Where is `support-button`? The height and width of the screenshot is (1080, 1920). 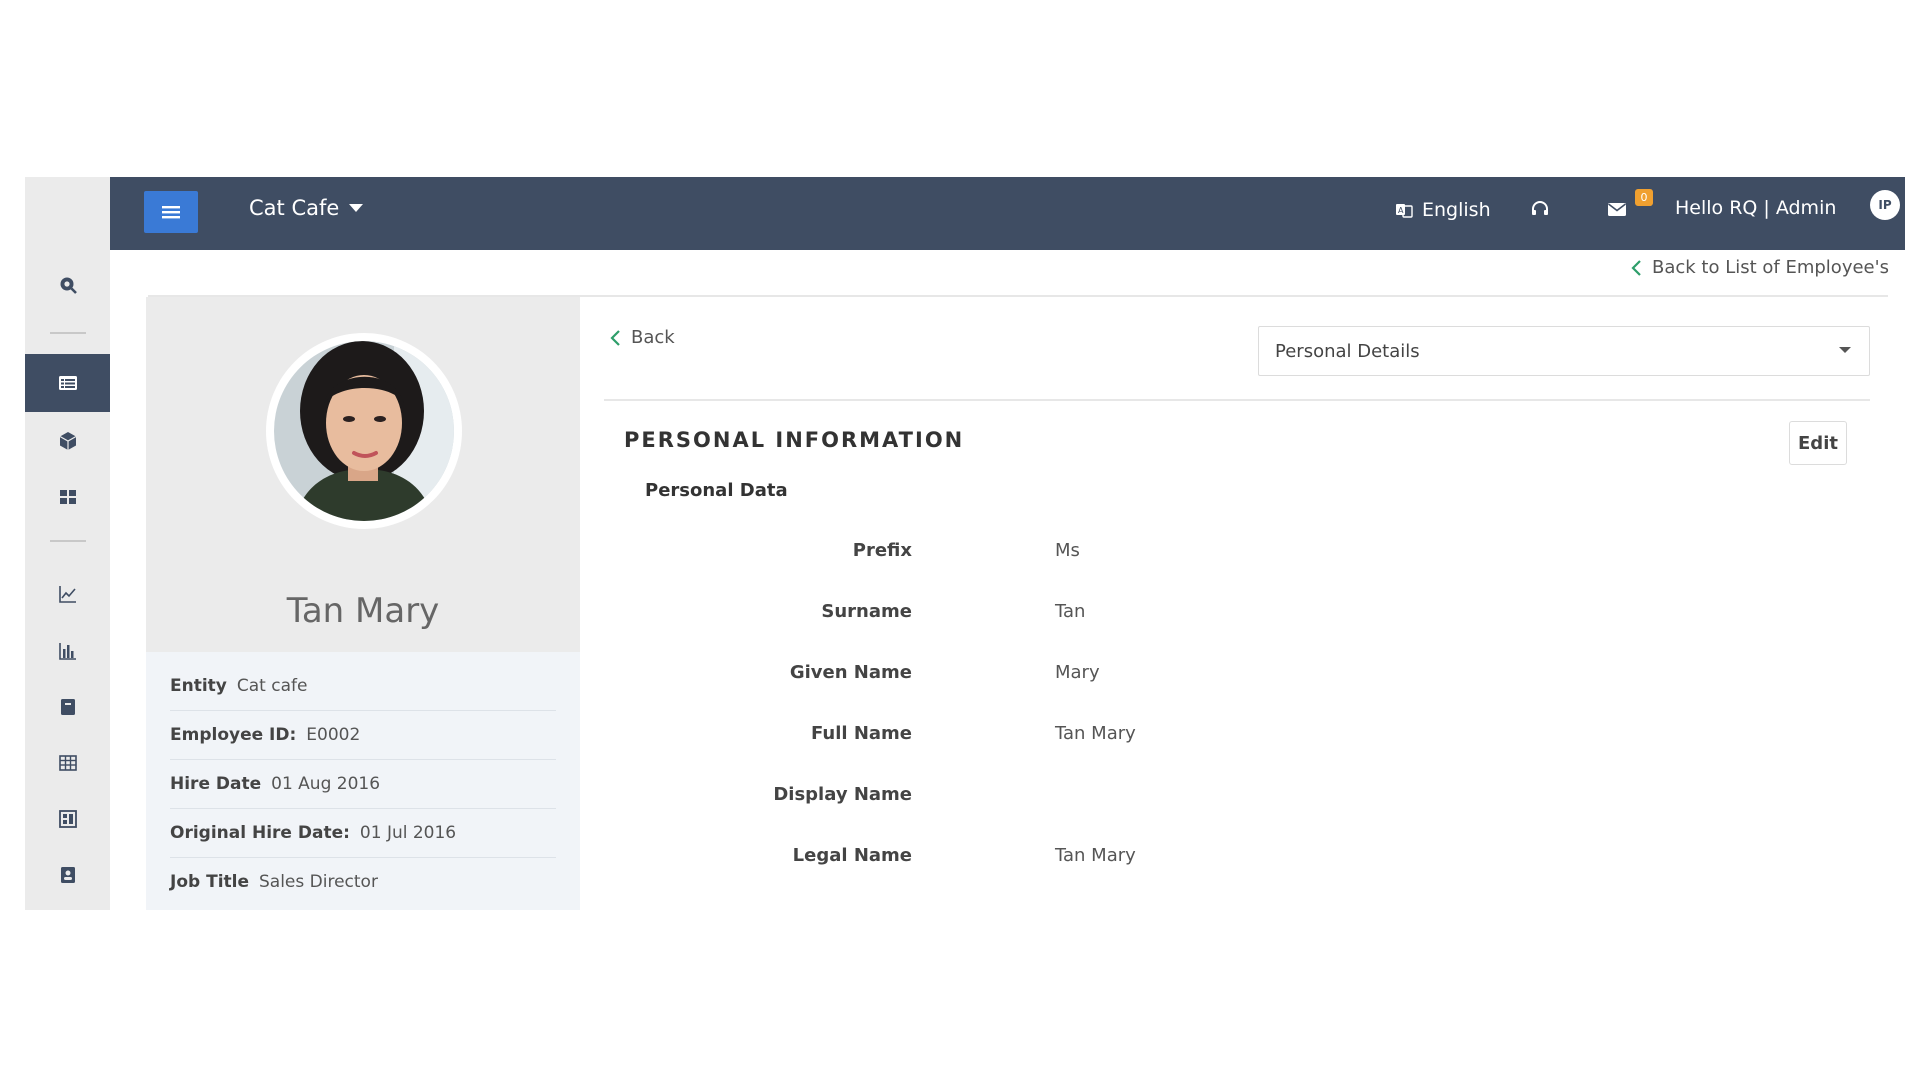 support-button is located at coordinates (1540, 211).